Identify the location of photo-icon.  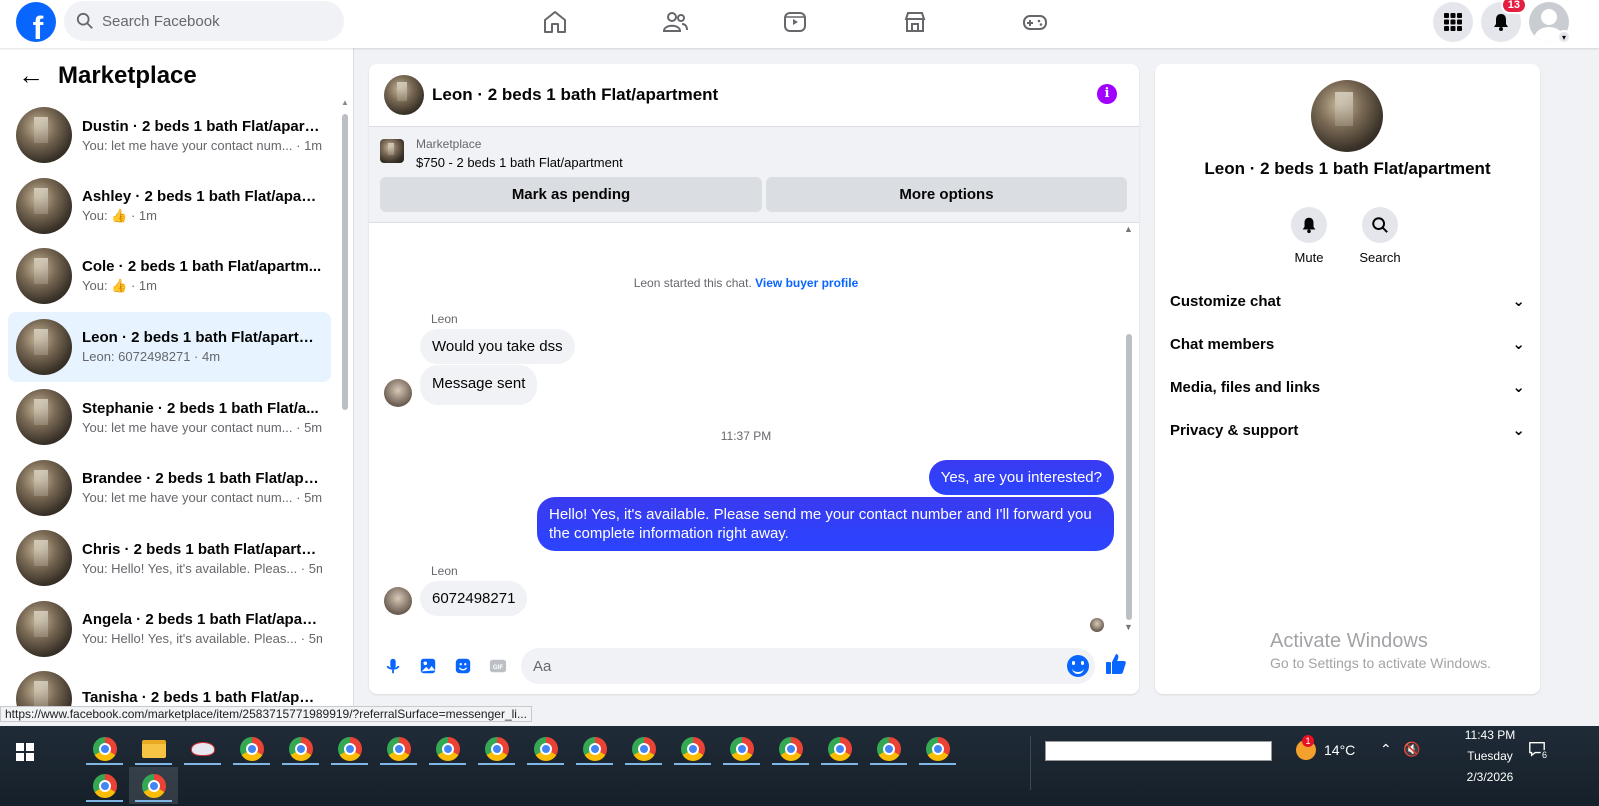
(428, 666).